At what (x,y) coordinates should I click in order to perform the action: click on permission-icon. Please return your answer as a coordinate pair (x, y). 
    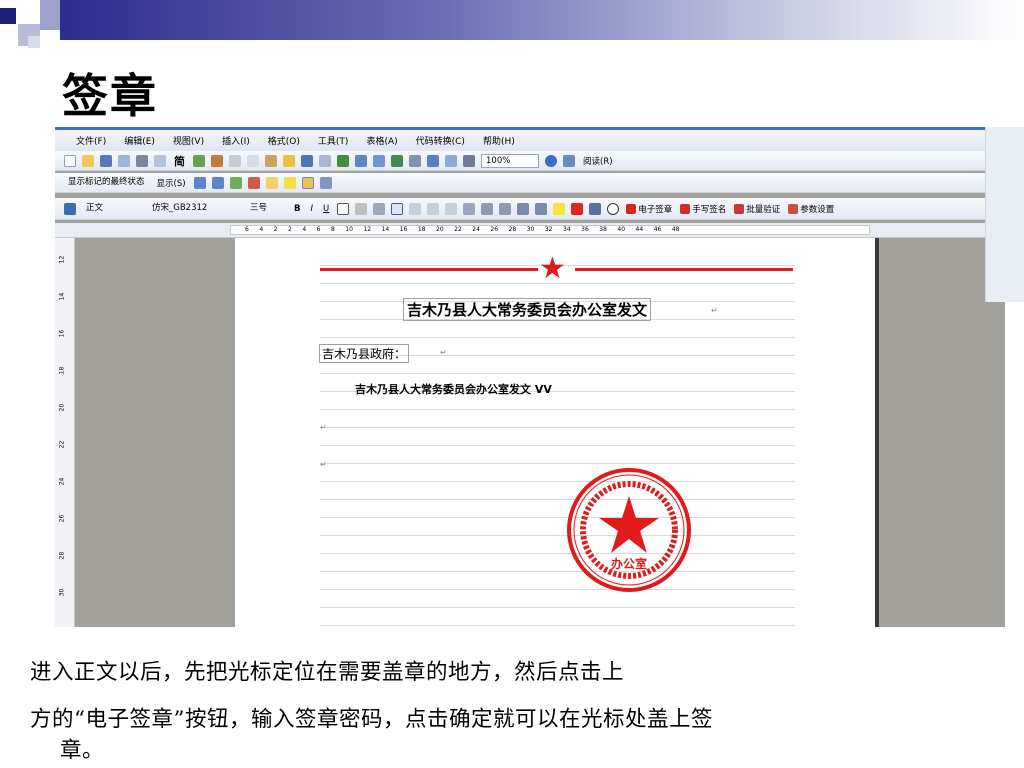
    Looking at the image, I should click on (124, 160).